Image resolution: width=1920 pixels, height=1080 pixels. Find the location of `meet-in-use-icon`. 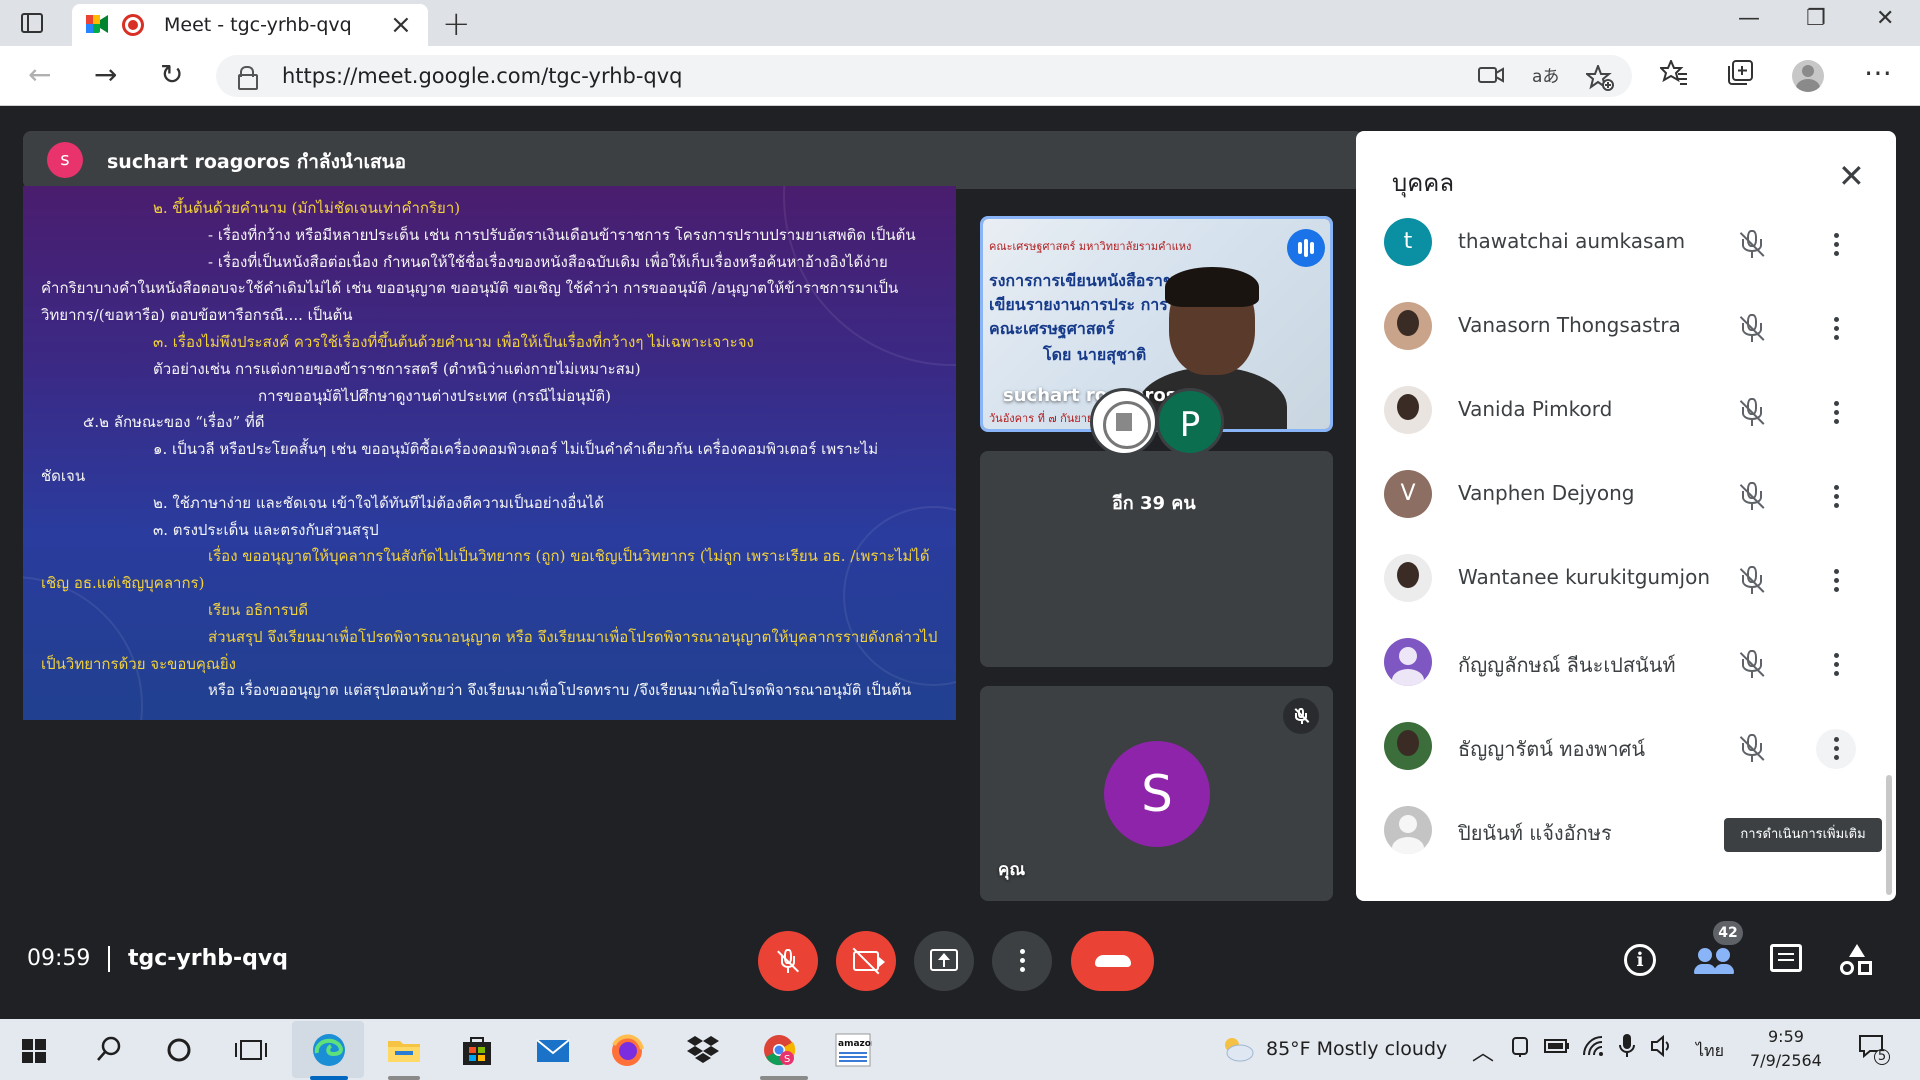

meet-in-use-icon is located at coordinates (1521, 1048).